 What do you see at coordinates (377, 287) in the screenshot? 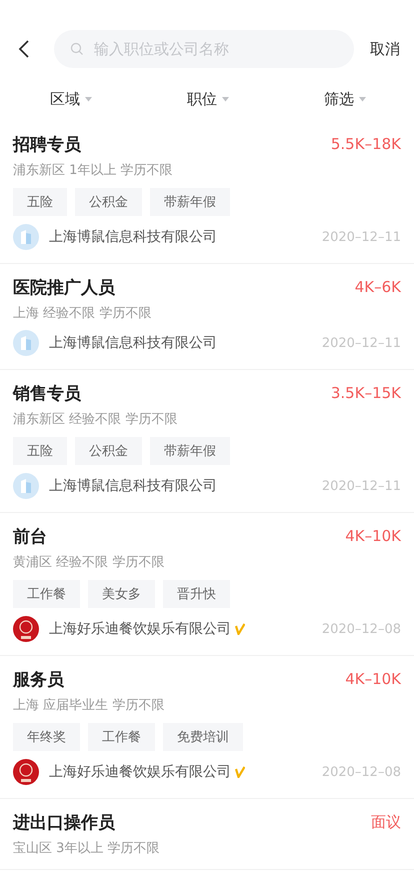
I see `salary: 4K–6K` at bounding box center [377, 287].